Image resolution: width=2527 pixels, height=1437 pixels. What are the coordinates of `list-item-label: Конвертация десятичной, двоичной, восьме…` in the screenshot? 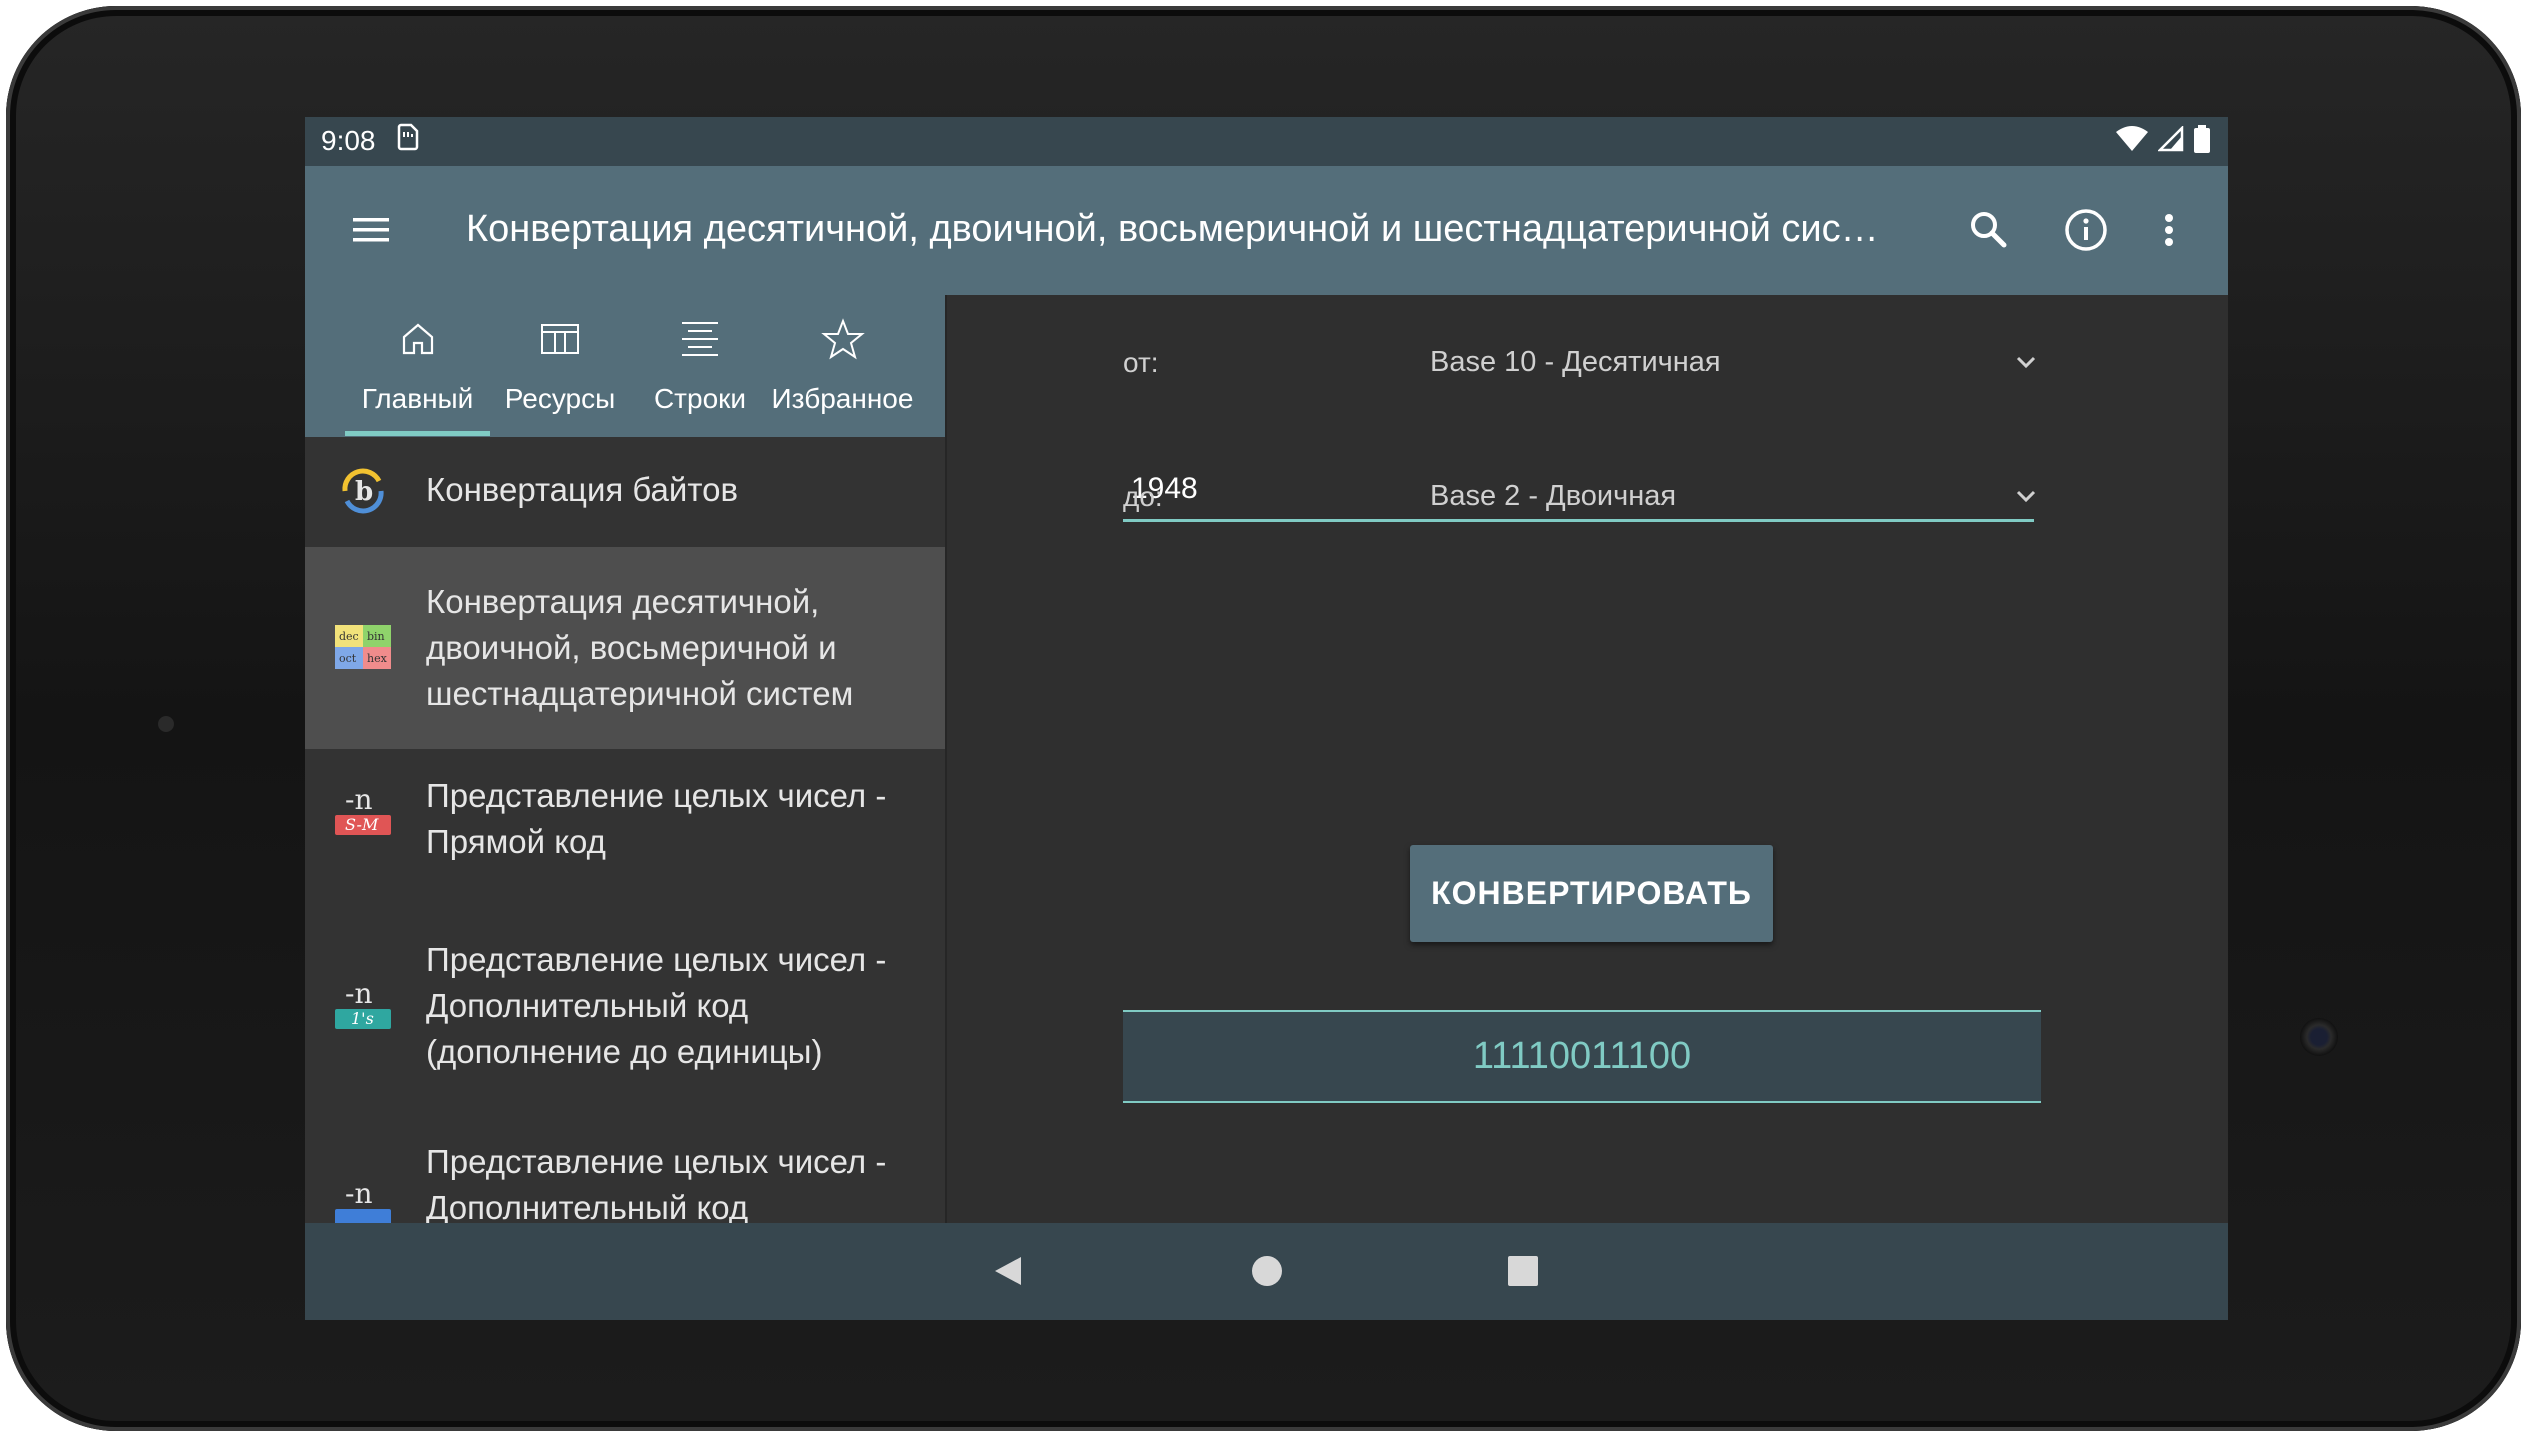 It's located at (640, 647).